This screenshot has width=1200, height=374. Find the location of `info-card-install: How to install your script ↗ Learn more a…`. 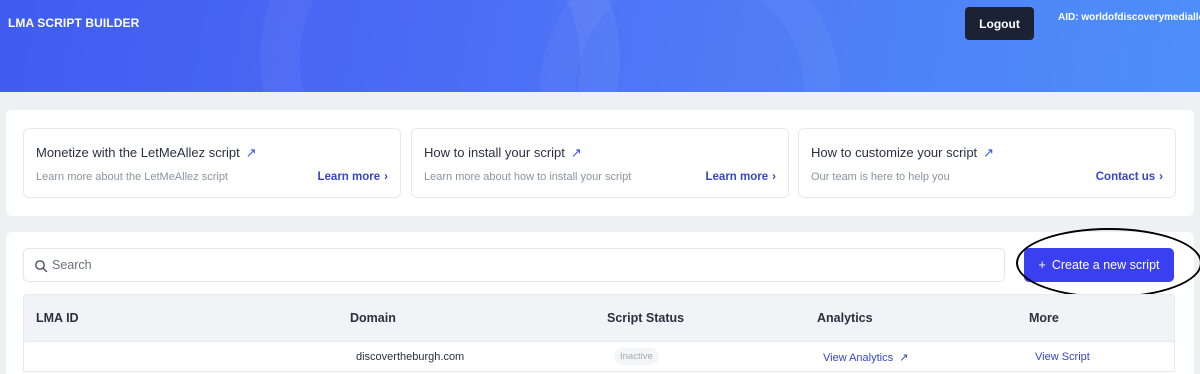

info-card-install: How to install your script ↗ Learn more a… is located at coordinates (600, 163).